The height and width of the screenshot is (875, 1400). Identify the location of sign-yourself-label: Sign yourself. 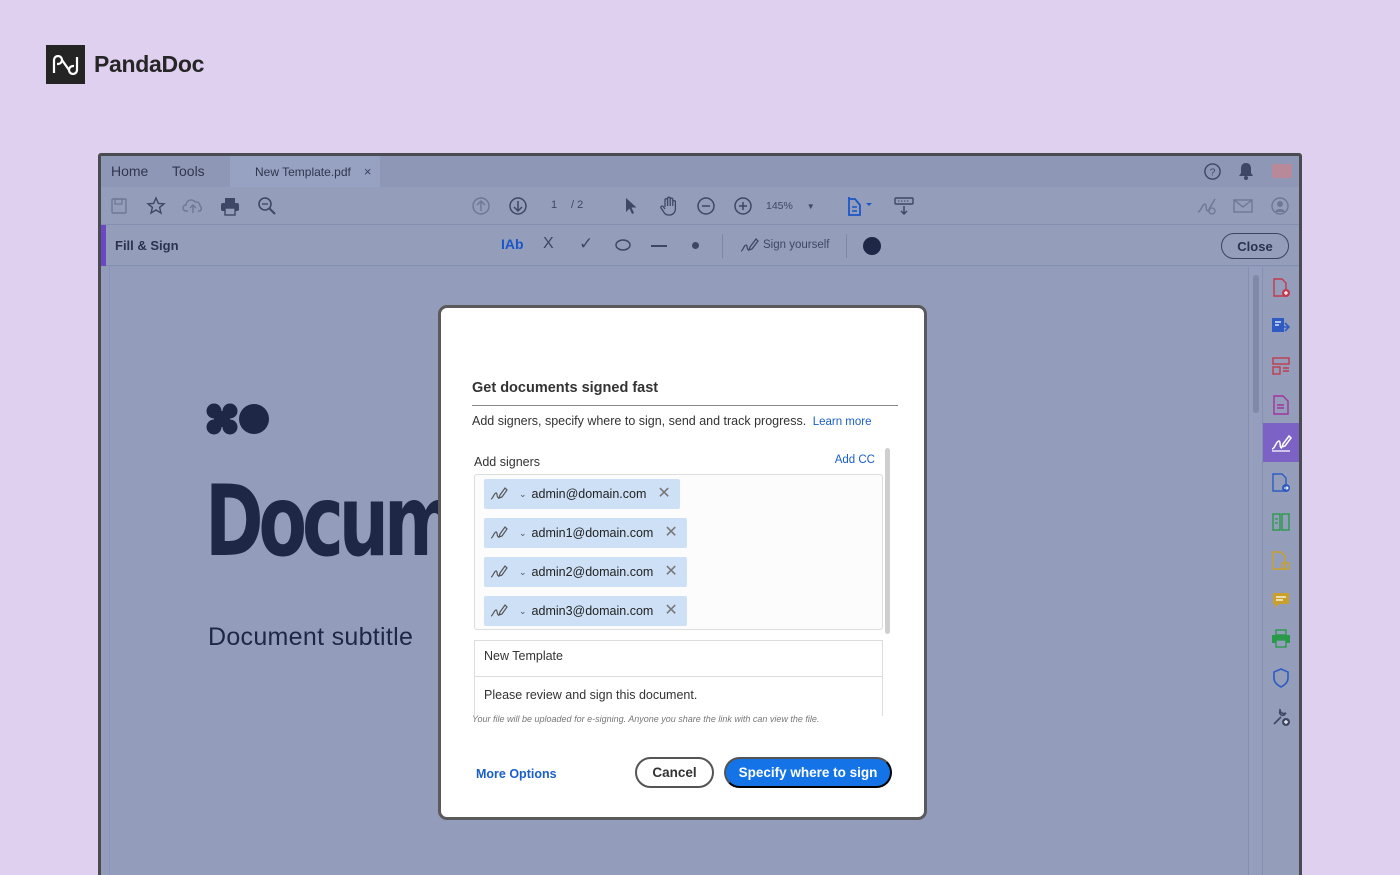
(796, 245).